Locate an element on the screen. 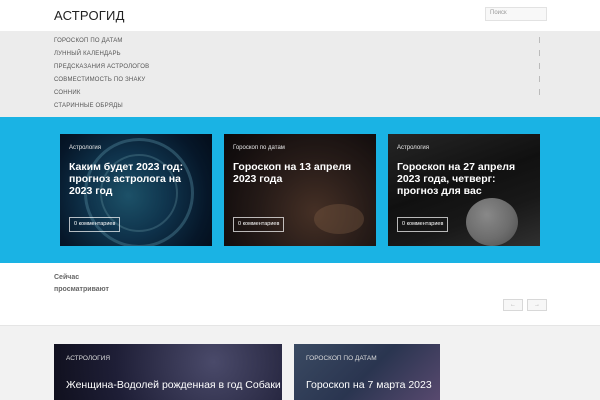 This screenshot has height=400, width=600. section-title: Сейчас просматривают is located at coordinates (81, 283).